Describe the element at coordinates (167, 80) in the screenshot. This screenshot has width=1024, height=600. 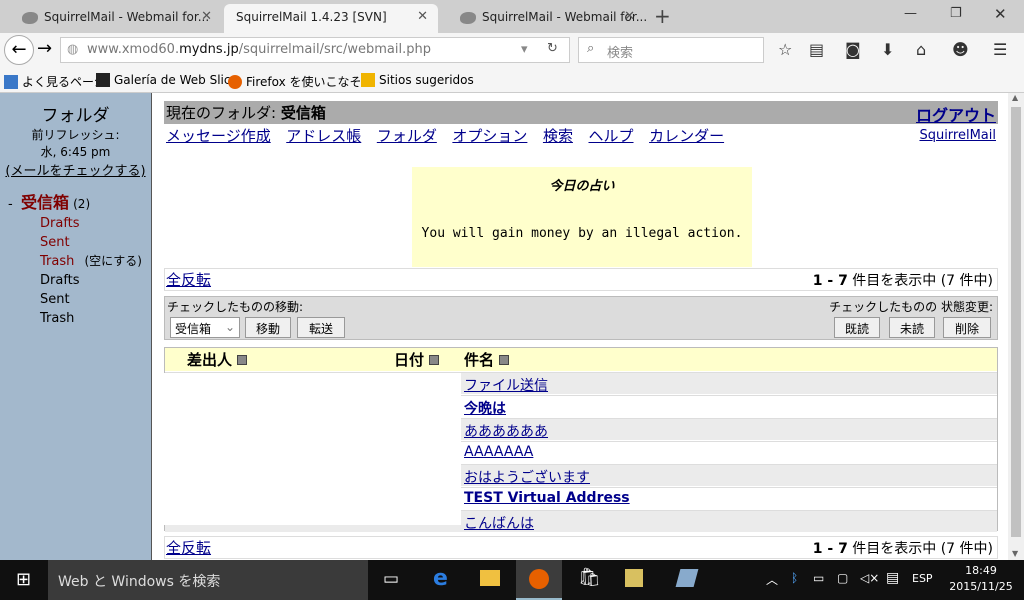
I see `bookmark-web-slice: Galería de Web Slice` at that location.